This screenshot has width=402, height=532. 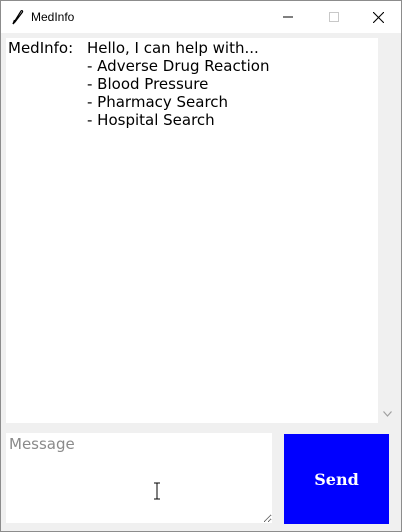 I want to click on maximize-icon, so click(x=334, y=17).